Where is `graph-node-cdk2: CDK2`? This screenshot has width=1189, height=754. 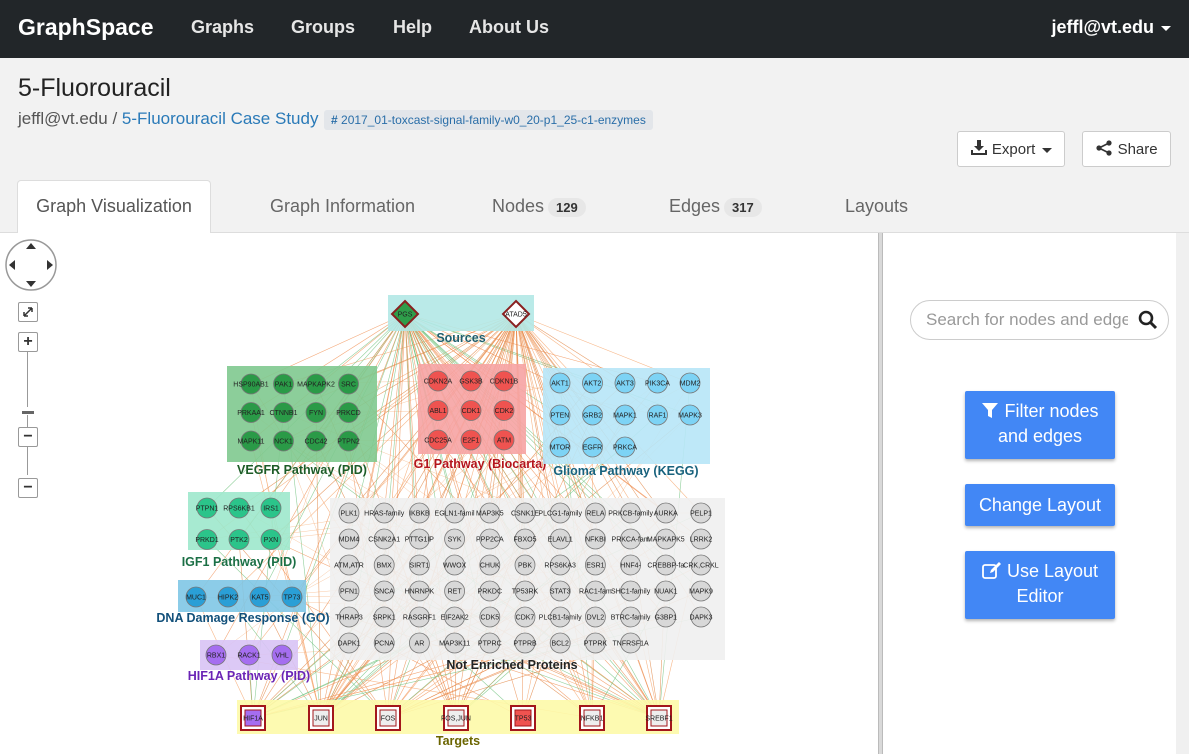
graph-node-cdk2: CDK2 is located at coordinates (504, 410).